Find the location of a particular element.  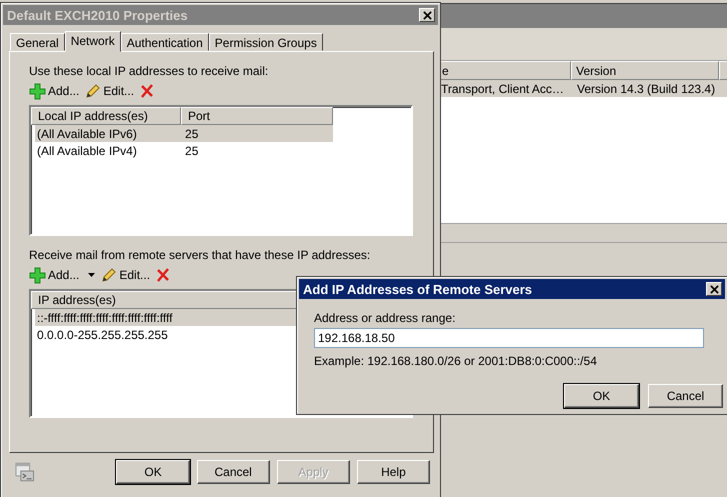

tab: Network is located at coordinates (92, 41).